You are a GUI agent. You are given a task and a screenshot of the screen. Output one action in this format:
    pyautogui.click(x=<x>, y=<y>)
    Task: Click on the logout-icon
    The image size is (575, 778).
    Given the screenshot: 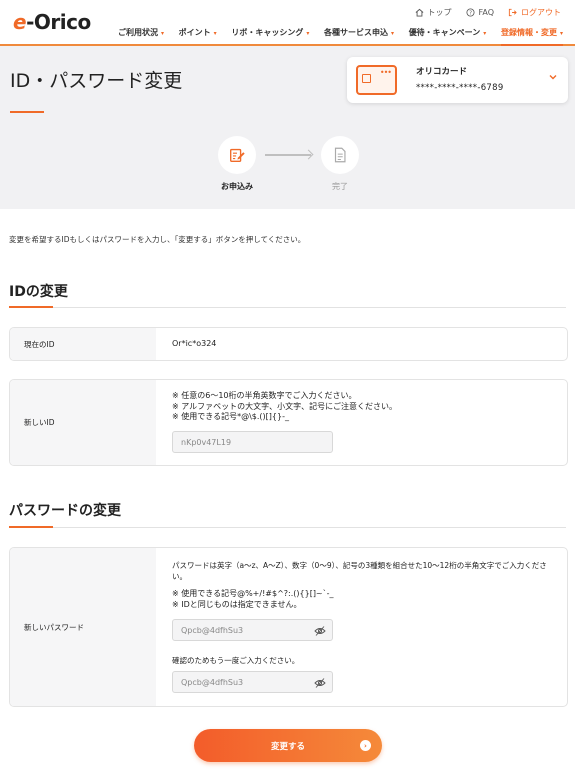 What is the action you would take?
    pyautogui.click(x=512, y=12)
    